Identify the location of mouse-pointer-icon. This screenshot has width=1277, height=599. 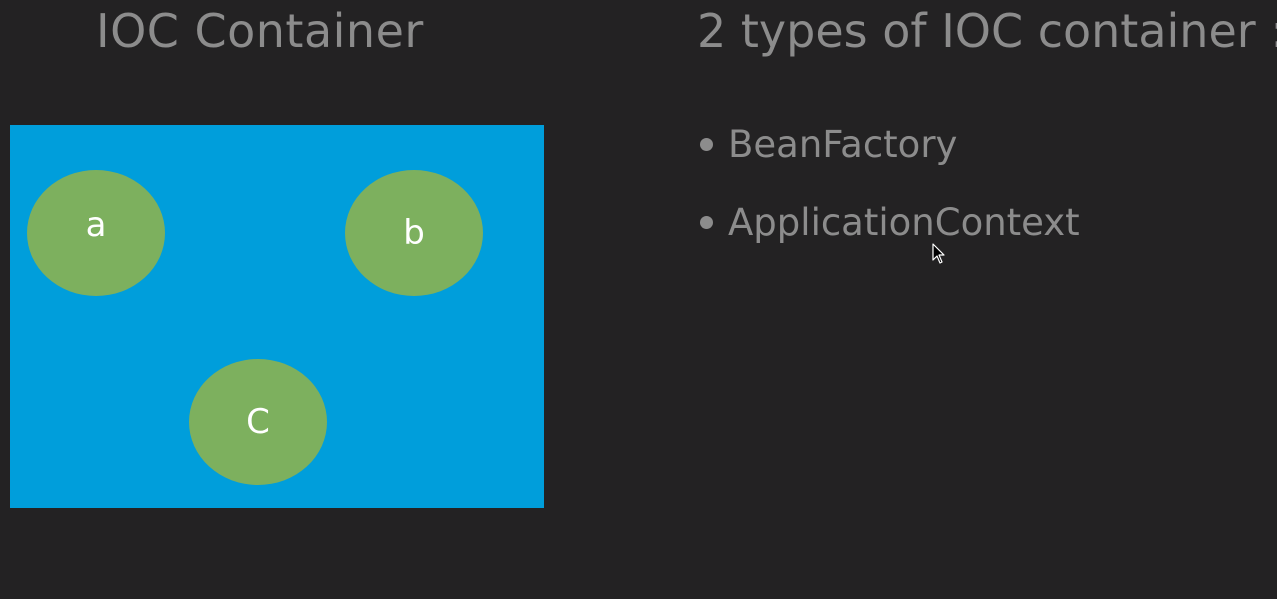
(938, 253).